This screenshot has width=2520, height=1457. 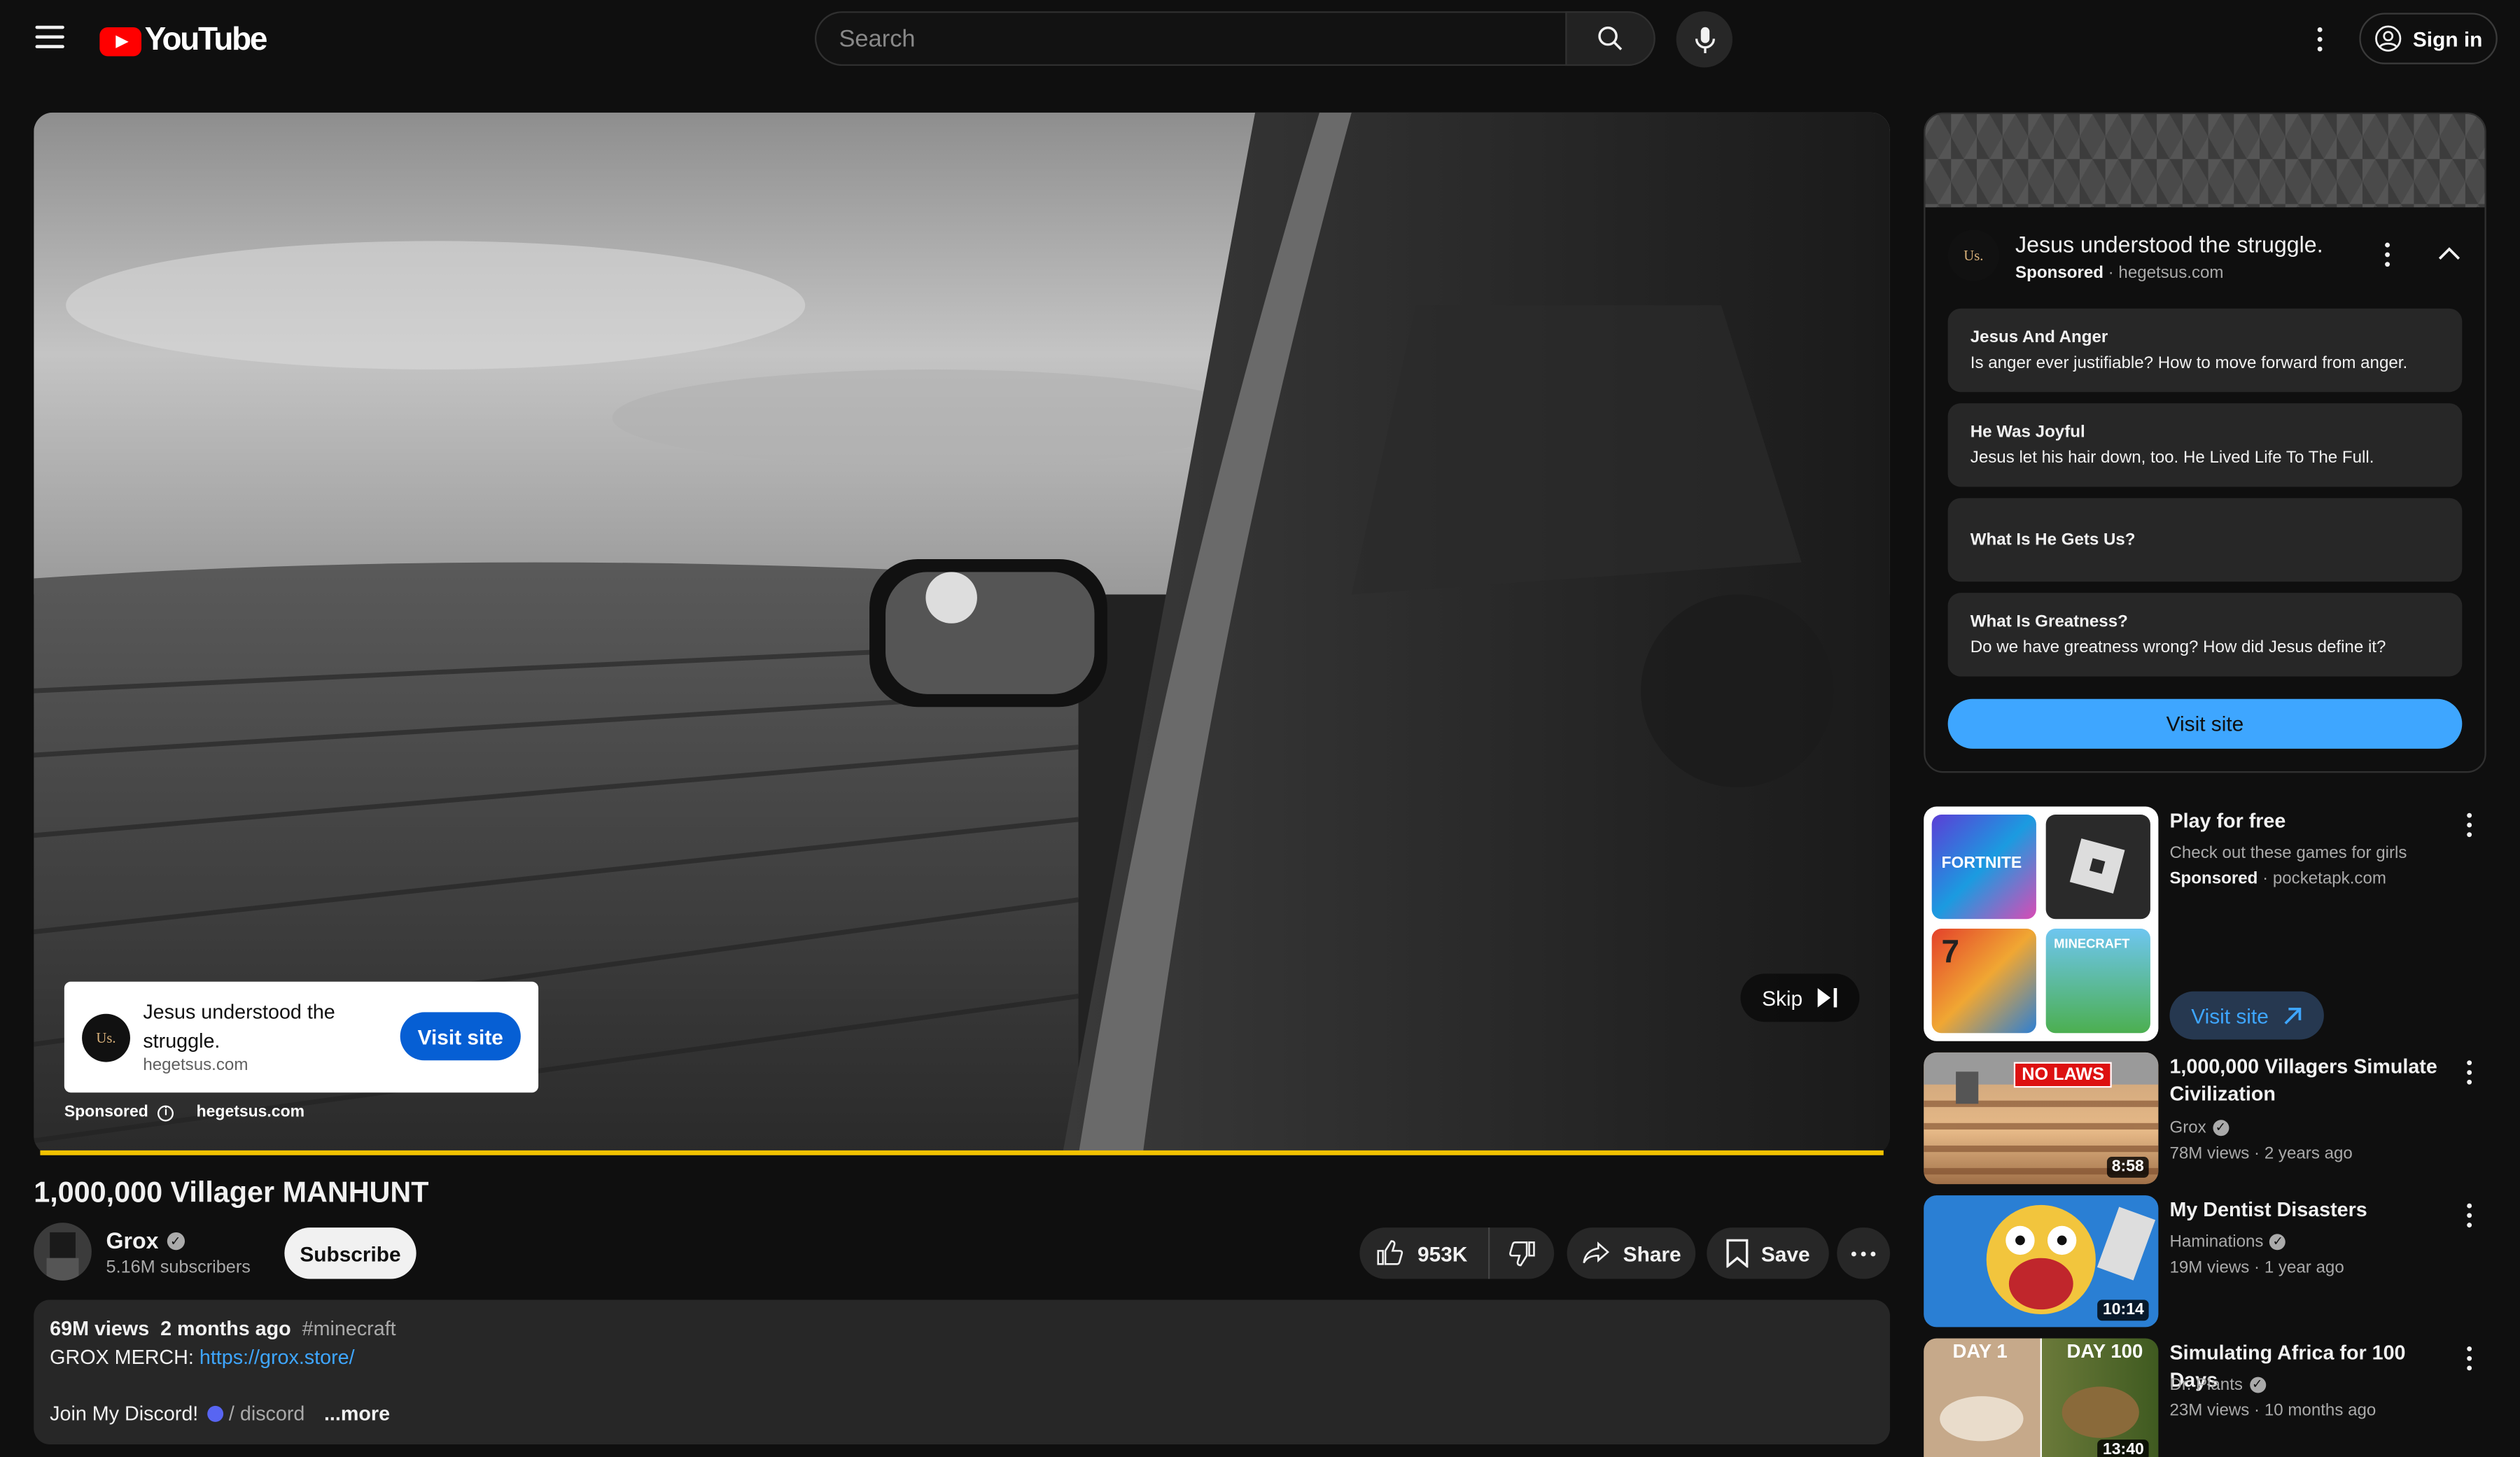 I want to click on search-input, so click(x=1191, y=38).